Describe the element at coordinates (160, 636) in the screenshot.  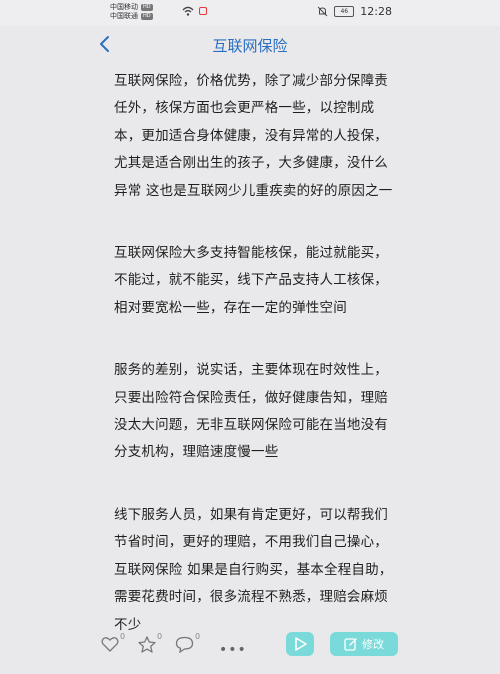
I see `star-count: 0` at that location.